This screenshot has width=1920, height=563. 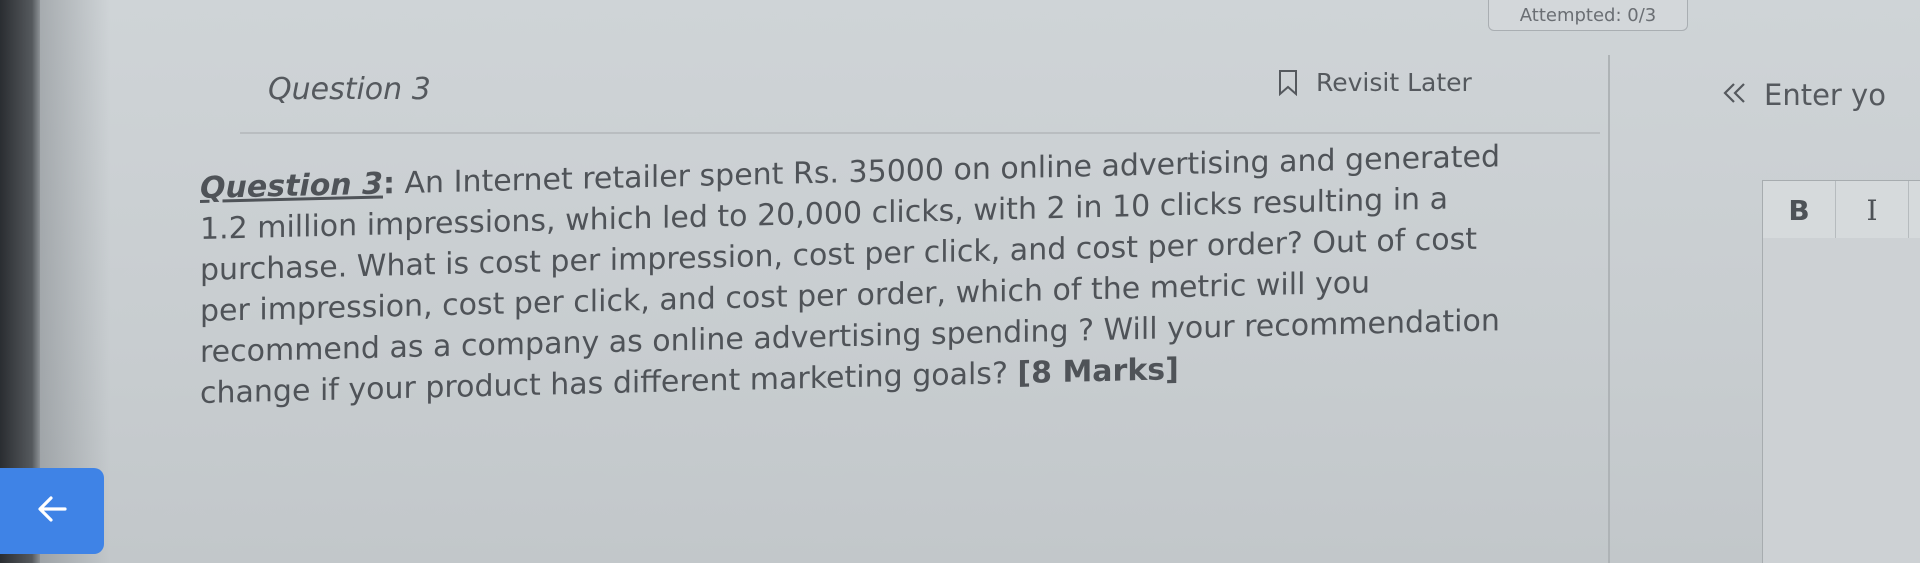 I want to click on italic-button: I, so click(x=1872, y=210).